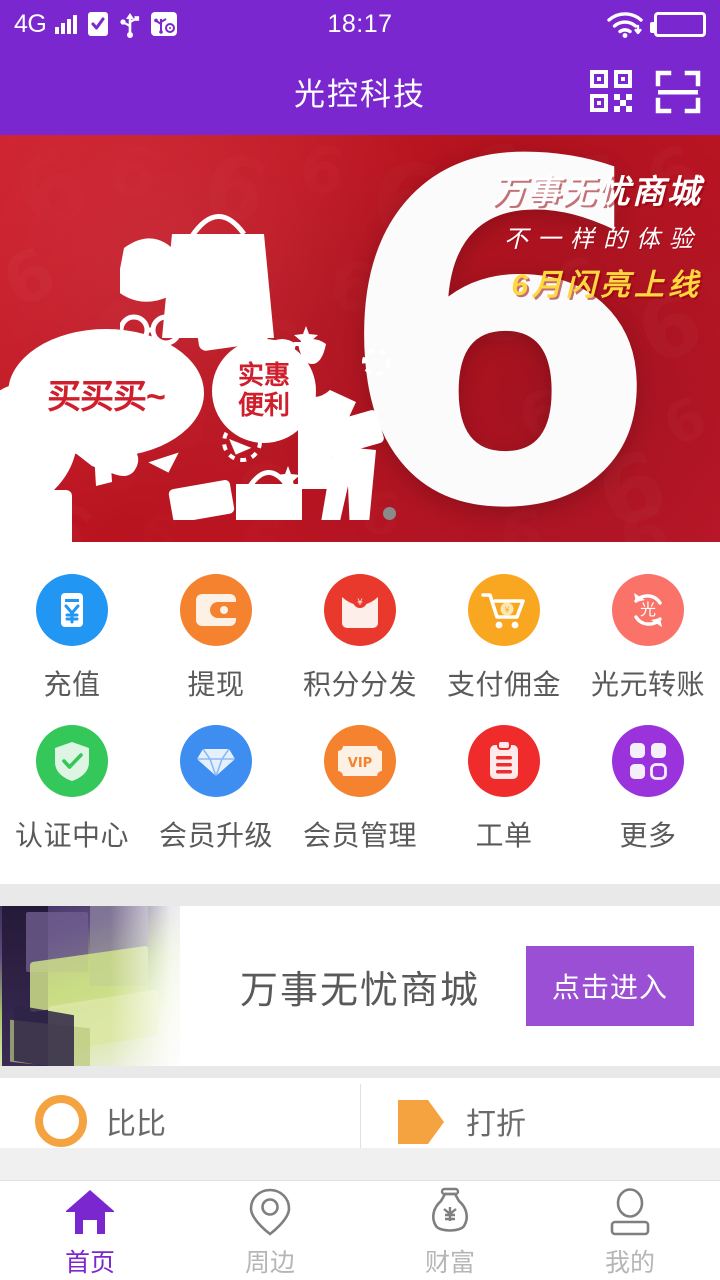  What do you see at coordinates (629, 1262) in the screenshot?
I see `tab-profile-label: 我的` at bounding box center [629, 1262].